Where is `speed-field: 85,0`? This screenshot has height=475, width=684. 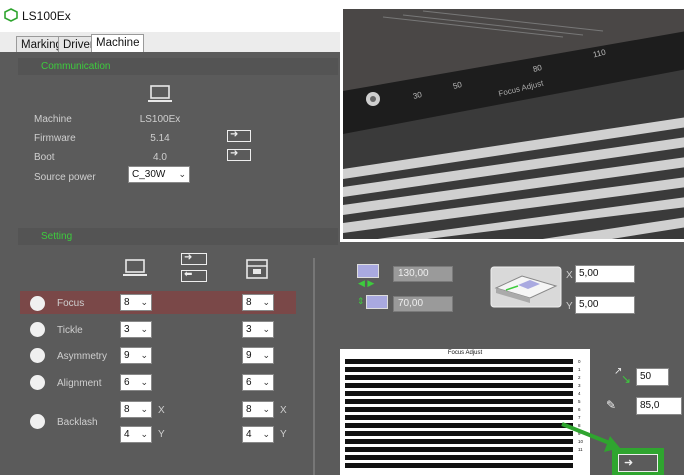
speed-field: 85,0 is located at coordinates (659, 406).